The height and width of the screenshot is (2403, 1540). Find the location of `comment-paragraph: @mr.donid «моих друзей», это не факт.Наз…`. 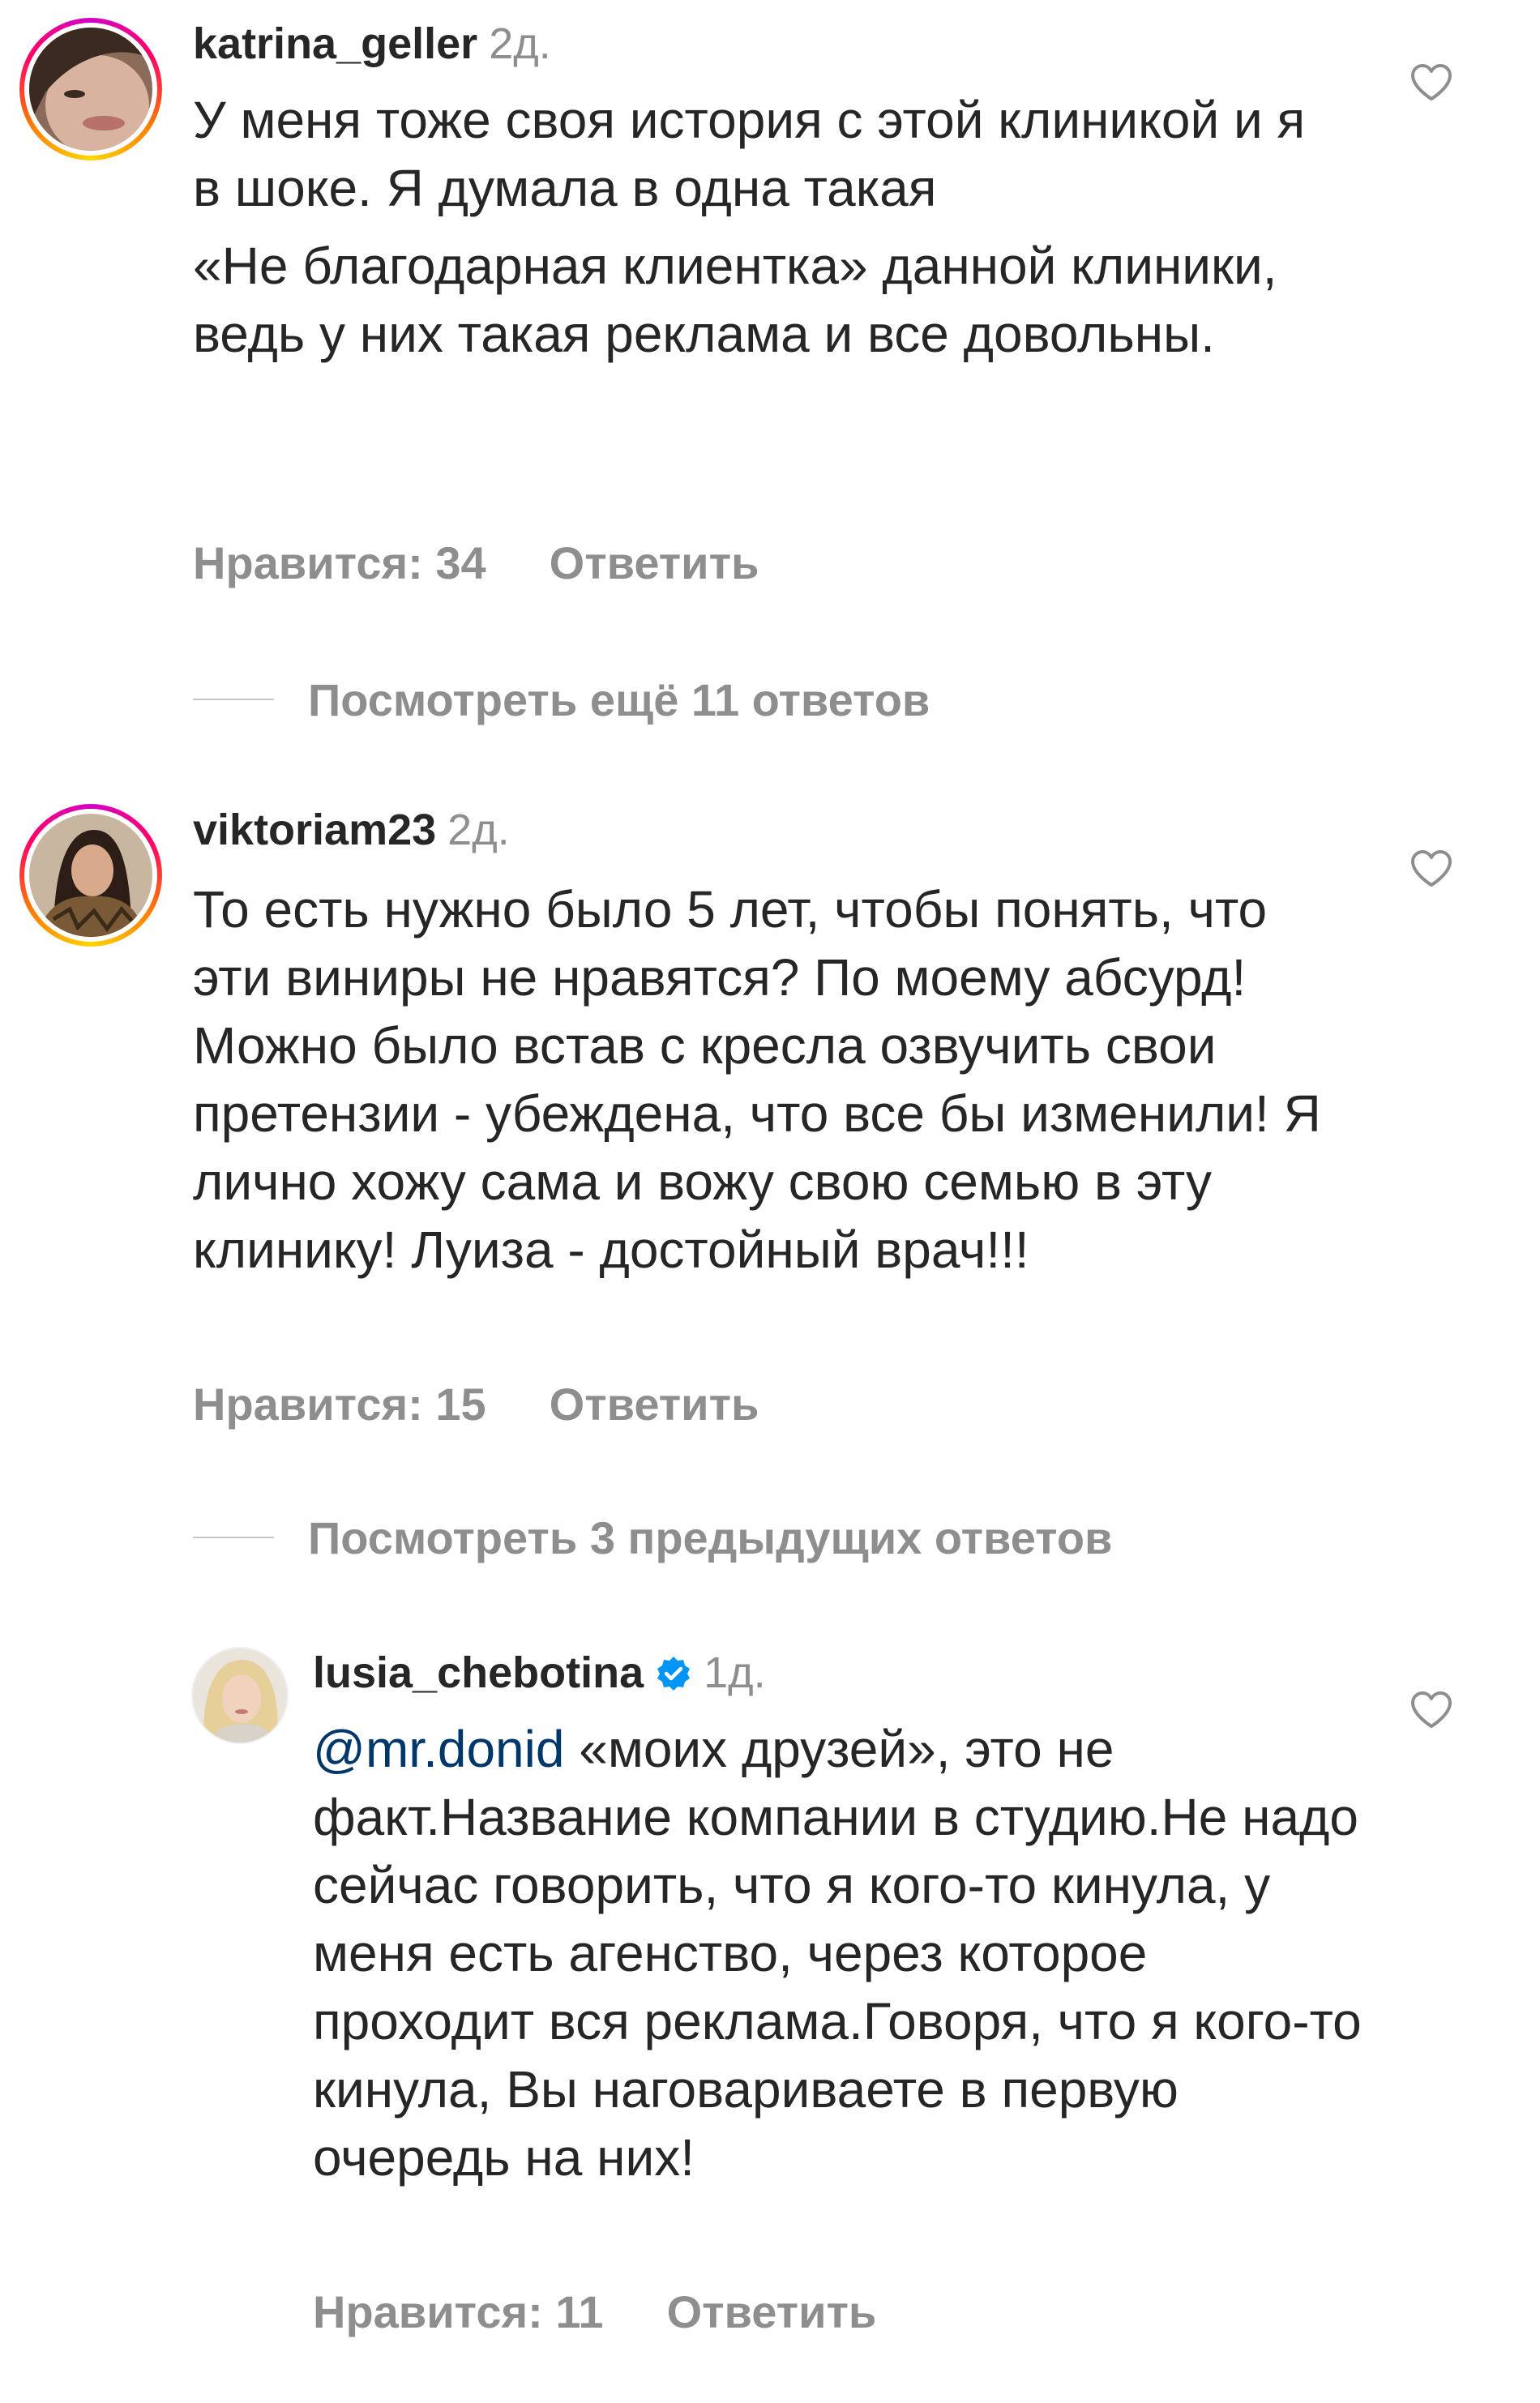

comment-paragraph: @mr.donid «моих друзей», это не факт.Наз… is located at coordinates (840, 1953).